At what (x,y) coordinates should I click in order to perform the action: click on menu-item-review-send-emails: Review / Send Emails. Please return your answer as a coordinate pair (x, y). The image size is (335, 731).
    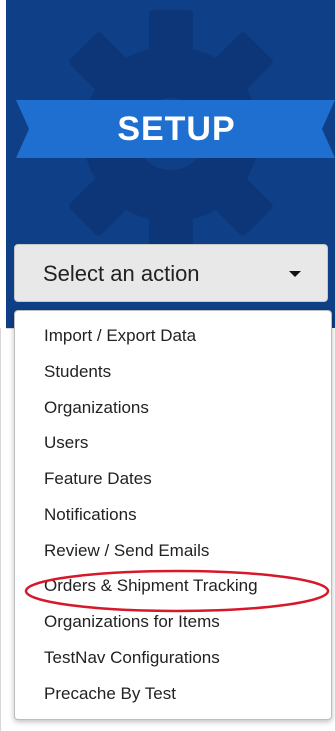
    Looking at the image, I should click on (173, 551).